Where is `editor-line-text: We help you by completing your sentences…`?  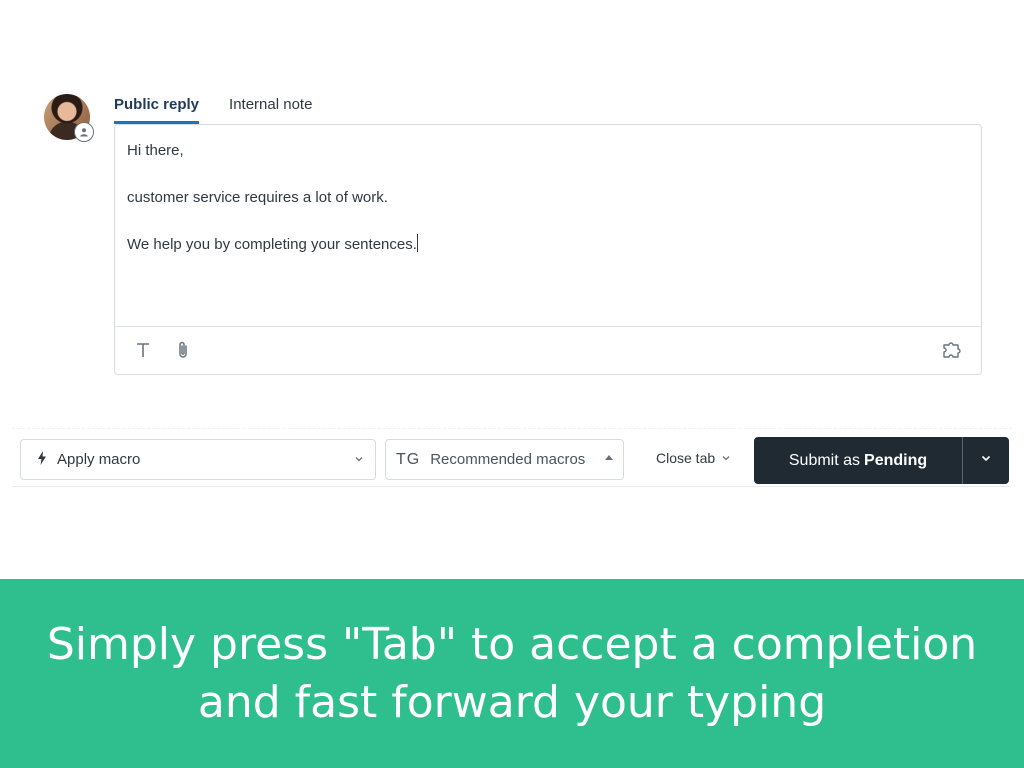
editor-line-text: We help you by completing your sentences… is located at coordinates (272, 244).